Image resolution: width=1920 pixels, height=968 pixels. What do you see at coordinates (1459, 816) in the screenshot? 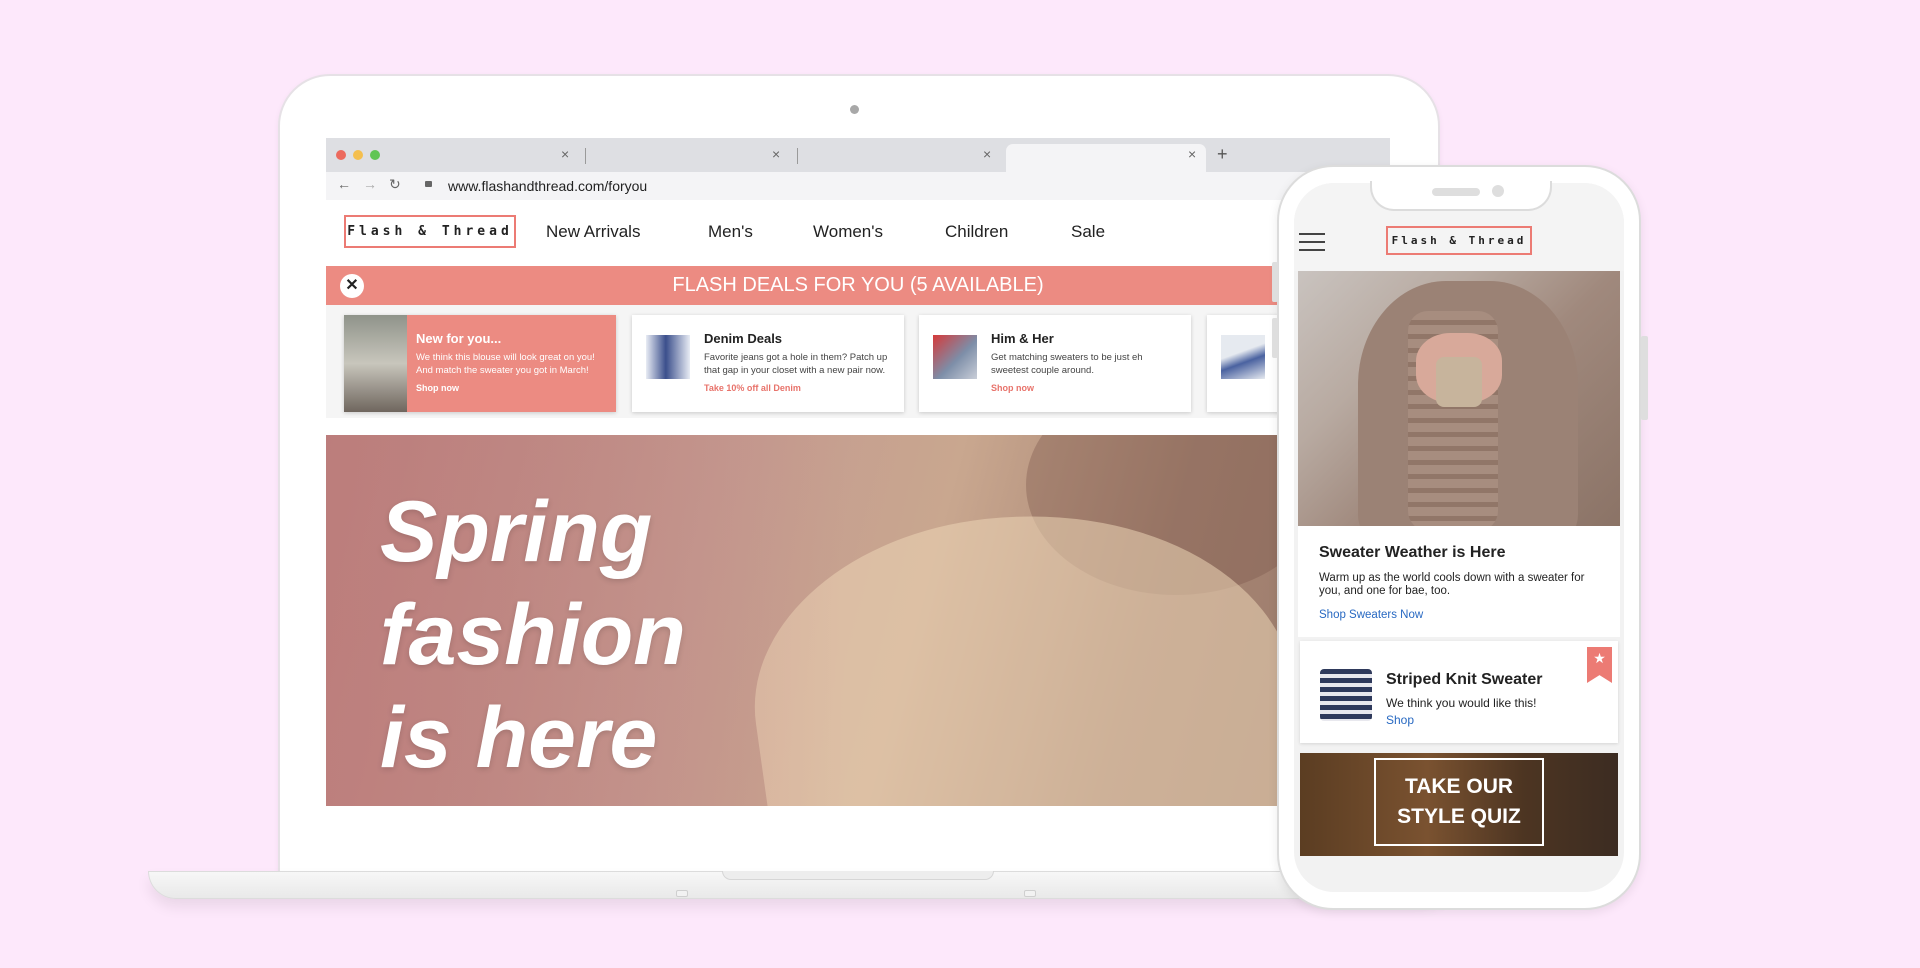
I see `quiz-line: STYLE QUIZ` at bounding box center [1459, 816].